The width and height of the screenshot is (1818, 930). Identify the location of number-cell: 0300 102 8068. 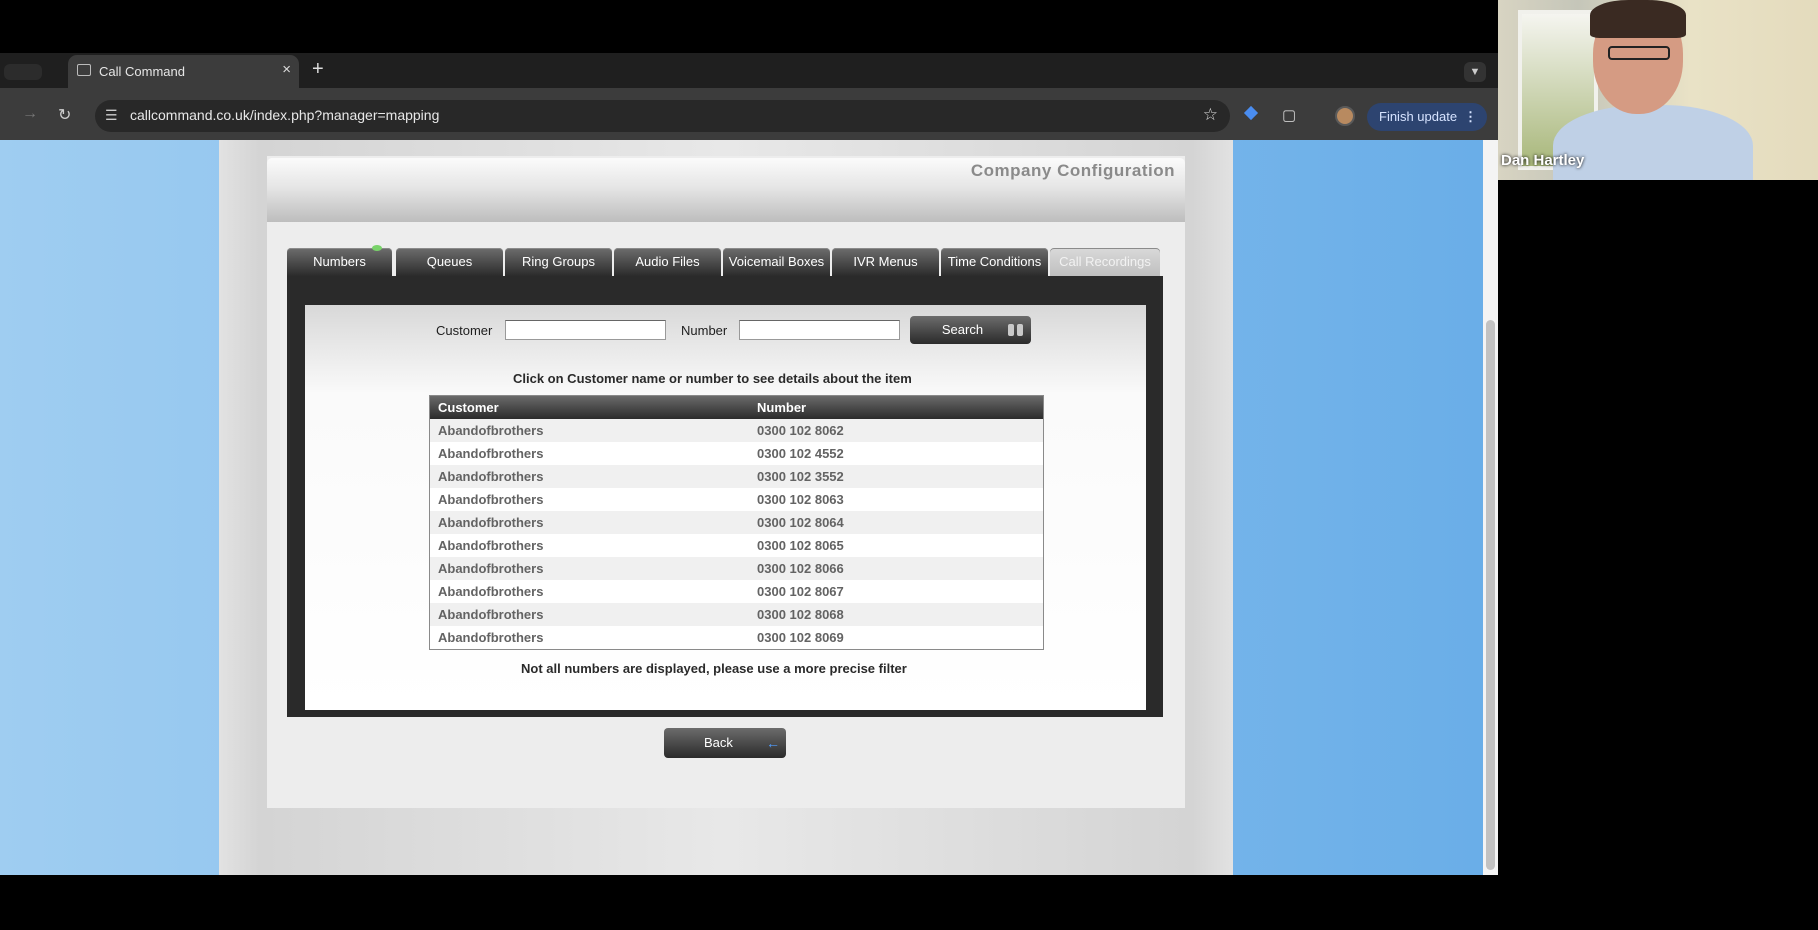
(800, 614).